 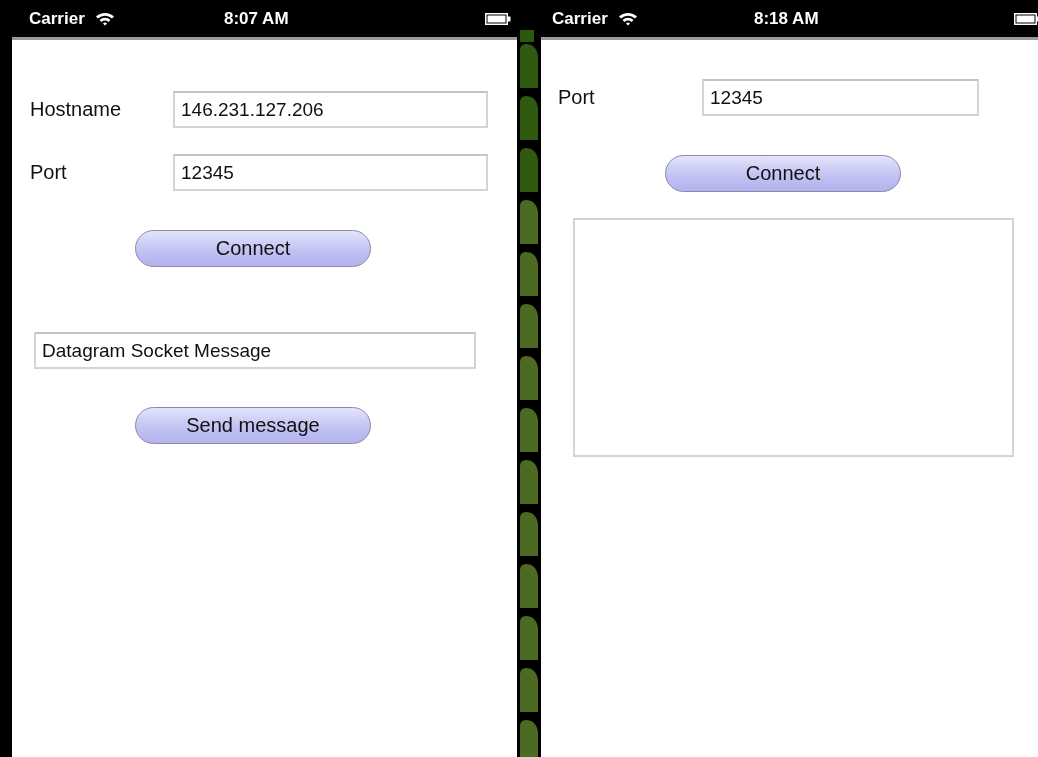 What do you see at coordinates (253, 425) in the screenshot?
I see `send-button: Send message` at bounding box center [253, 425].